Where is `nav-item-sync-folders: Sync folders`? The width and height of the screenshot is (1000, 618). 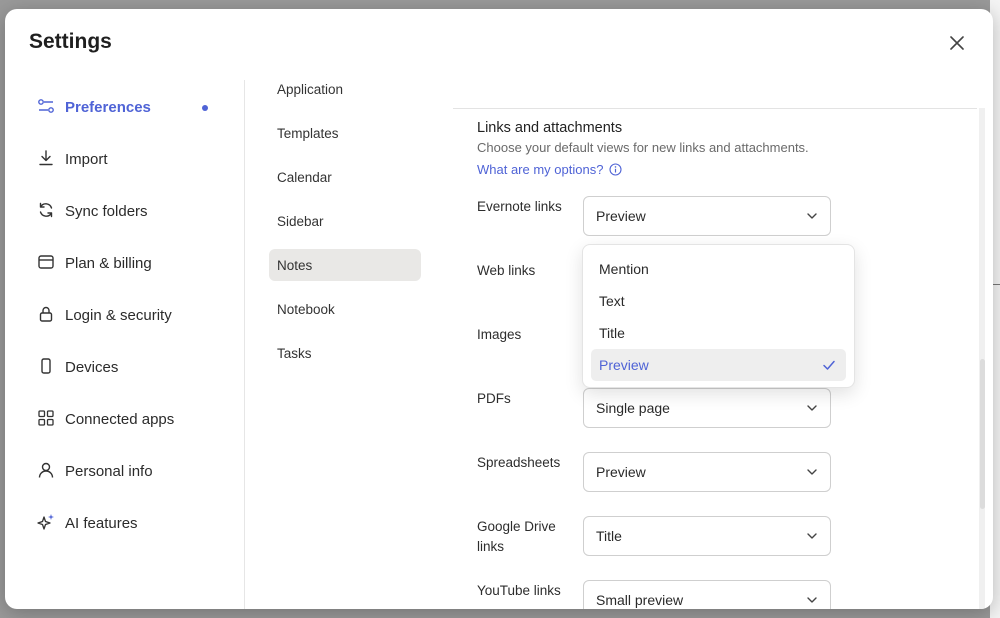
nav-item-sync-folders: Sync folders is located at coordinates (129, 211).